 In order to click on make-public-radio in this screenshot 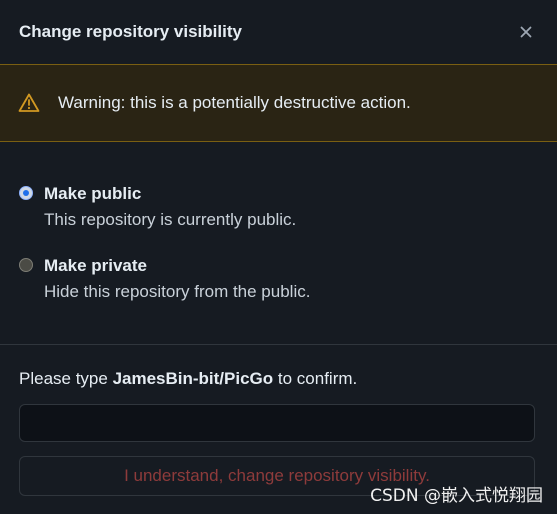, I will do `click(26, 193)`.